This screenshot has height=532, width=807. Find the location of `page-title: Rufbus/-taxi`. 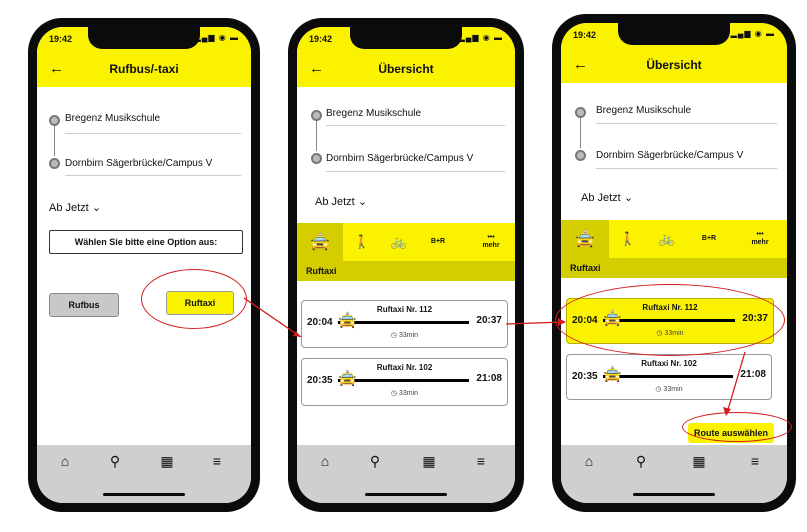

page-title: Rufbus/-taxi is located at coordinates (144, 69).